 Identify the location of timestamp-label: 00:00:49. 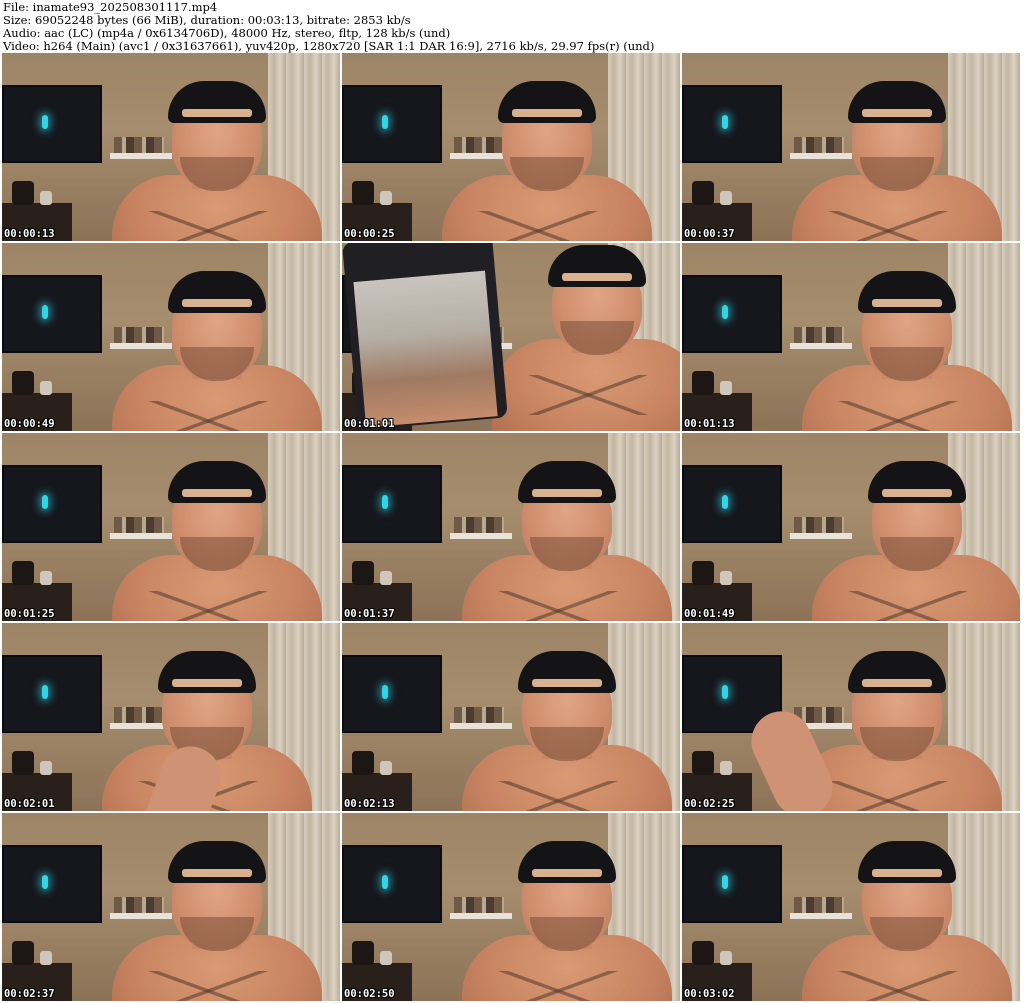
(29, 424).